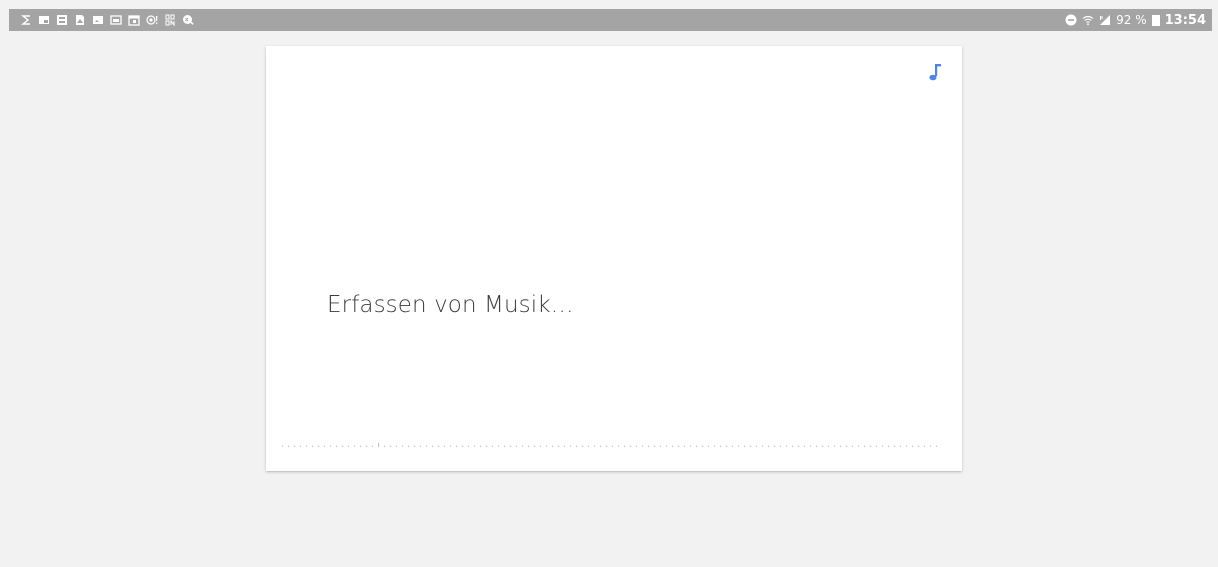 Image resolution: width=1218 pixels, height=567 pixels. Describe the element at coordinates (188, 20) in the screenshot. I see `xl-search-icon` at that location.